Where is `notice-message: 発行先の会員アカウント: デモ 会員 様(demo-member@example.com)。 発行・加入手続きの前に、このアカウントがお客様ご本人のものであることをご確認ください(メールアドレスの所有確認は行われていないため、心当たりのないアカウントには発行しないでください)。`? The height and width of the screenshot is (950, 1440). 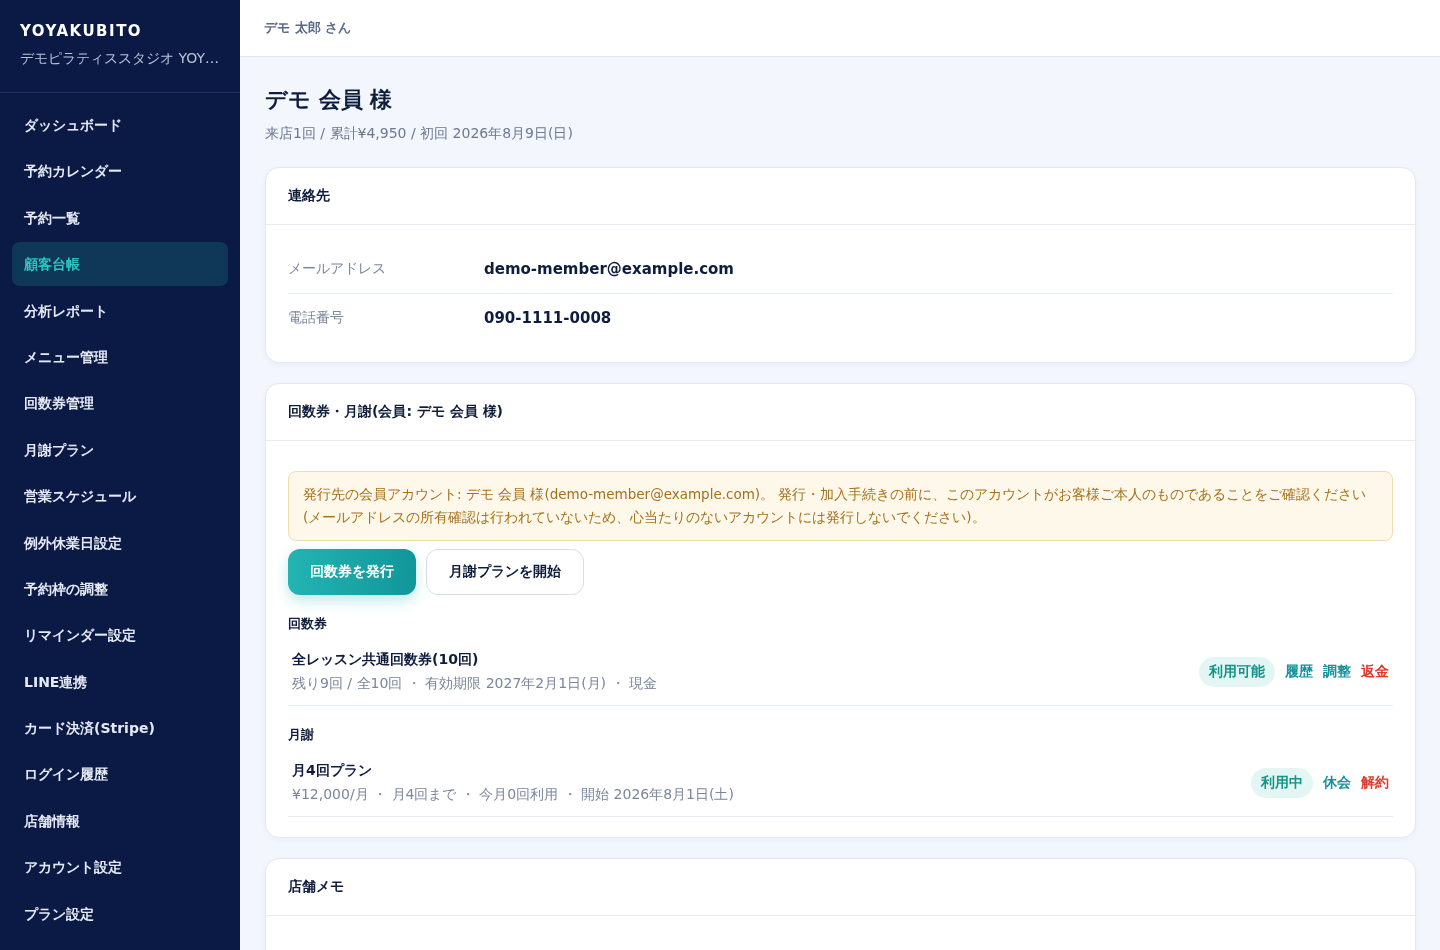 notice-message: 発行先の会員アカウント: デモ 会員 様(demo-member@example.com)。 発行・加入手続きの前に、このアカウントがお客様ご本人のものであることをご確認ください(メールアドレスの所有確認は行われていないため、心当たりのないアカウントには発行しないでください)。 is located at coordinates (840, 506).